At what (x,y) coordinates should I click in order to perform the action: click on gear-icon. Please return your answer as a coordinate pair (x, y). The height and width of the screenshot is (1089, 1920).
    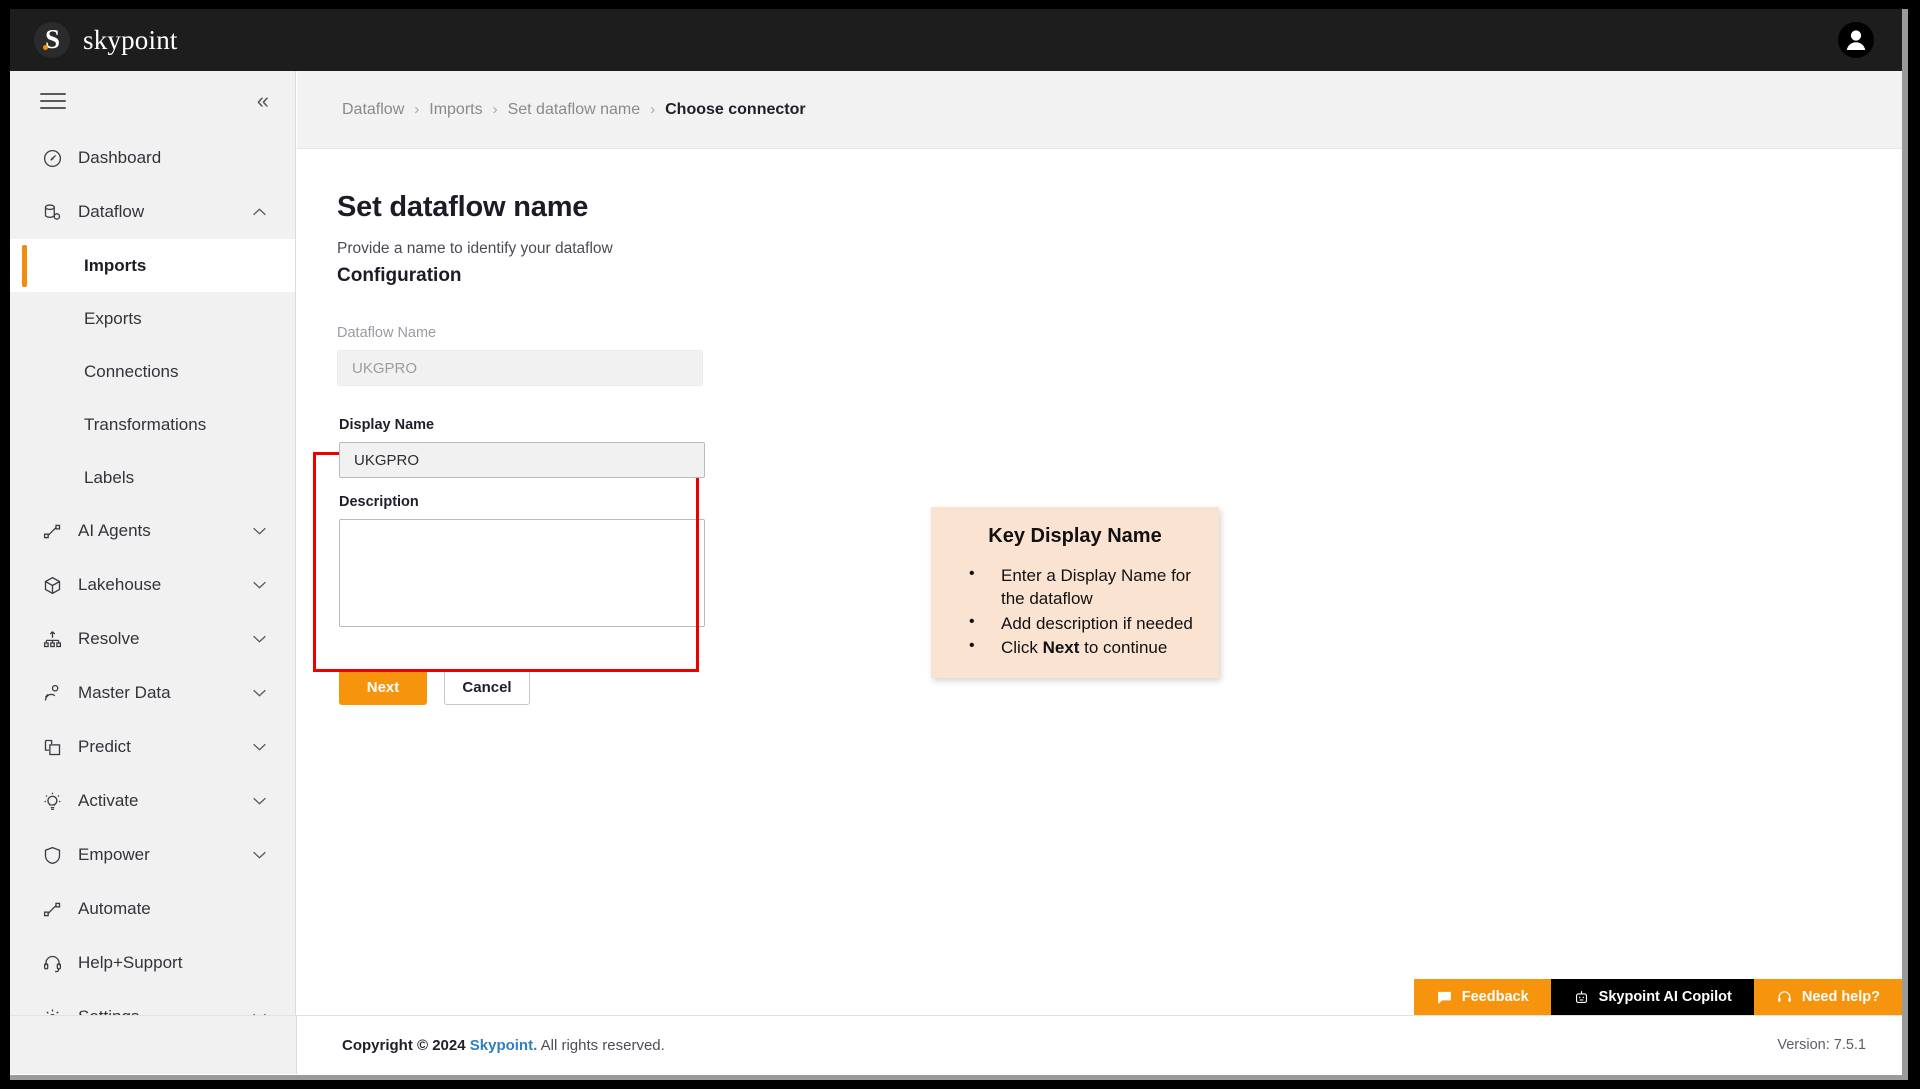
    Looking at the image, I should click on (52, 1010).